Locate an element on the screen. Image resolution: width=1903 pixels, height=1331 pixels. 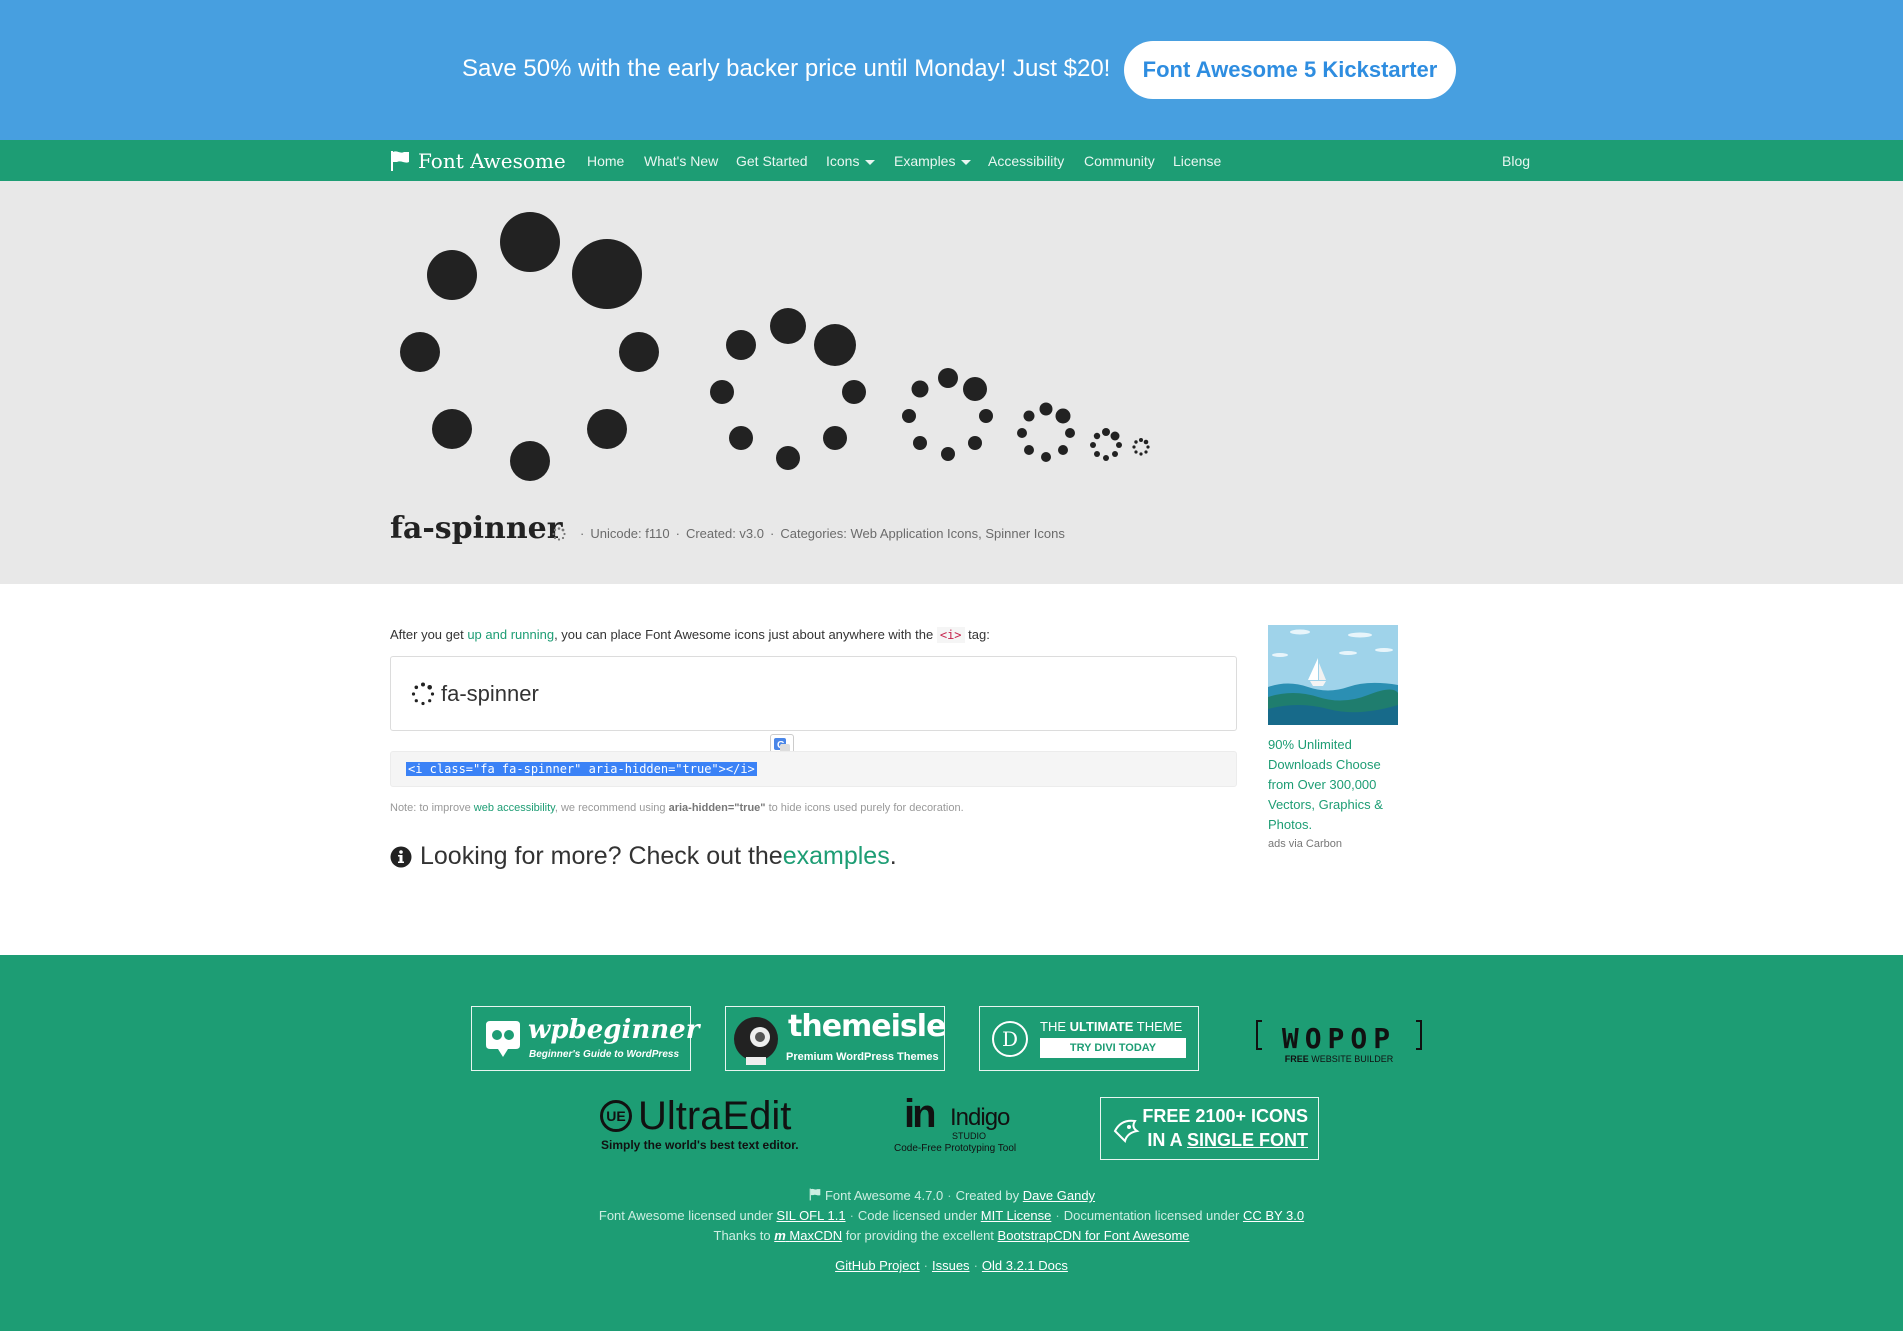
nav-blog: Blog is located at coordinates (1516, 161).